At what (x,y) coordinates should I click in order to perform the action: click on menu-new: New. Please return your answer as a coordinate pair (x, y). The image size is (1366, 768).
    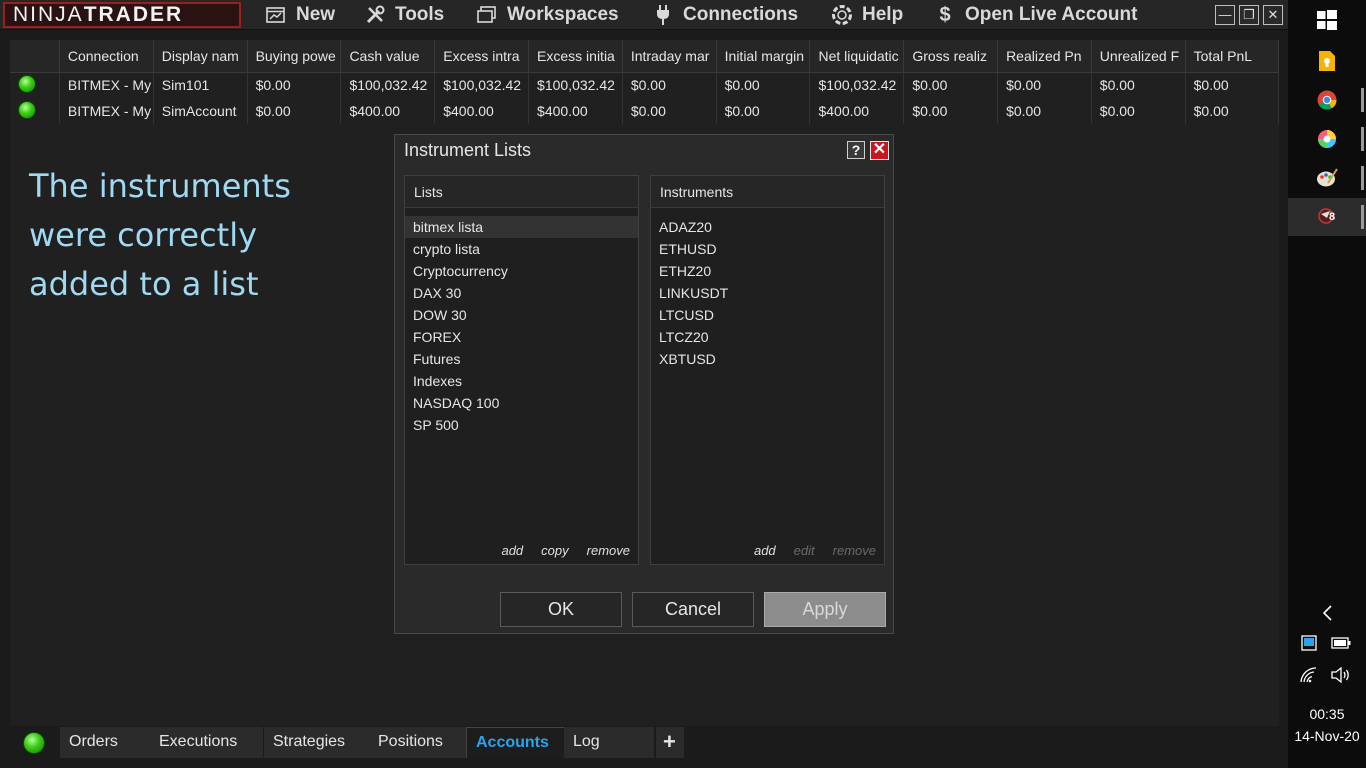
    Looking at the image, I should click on (300, 15).